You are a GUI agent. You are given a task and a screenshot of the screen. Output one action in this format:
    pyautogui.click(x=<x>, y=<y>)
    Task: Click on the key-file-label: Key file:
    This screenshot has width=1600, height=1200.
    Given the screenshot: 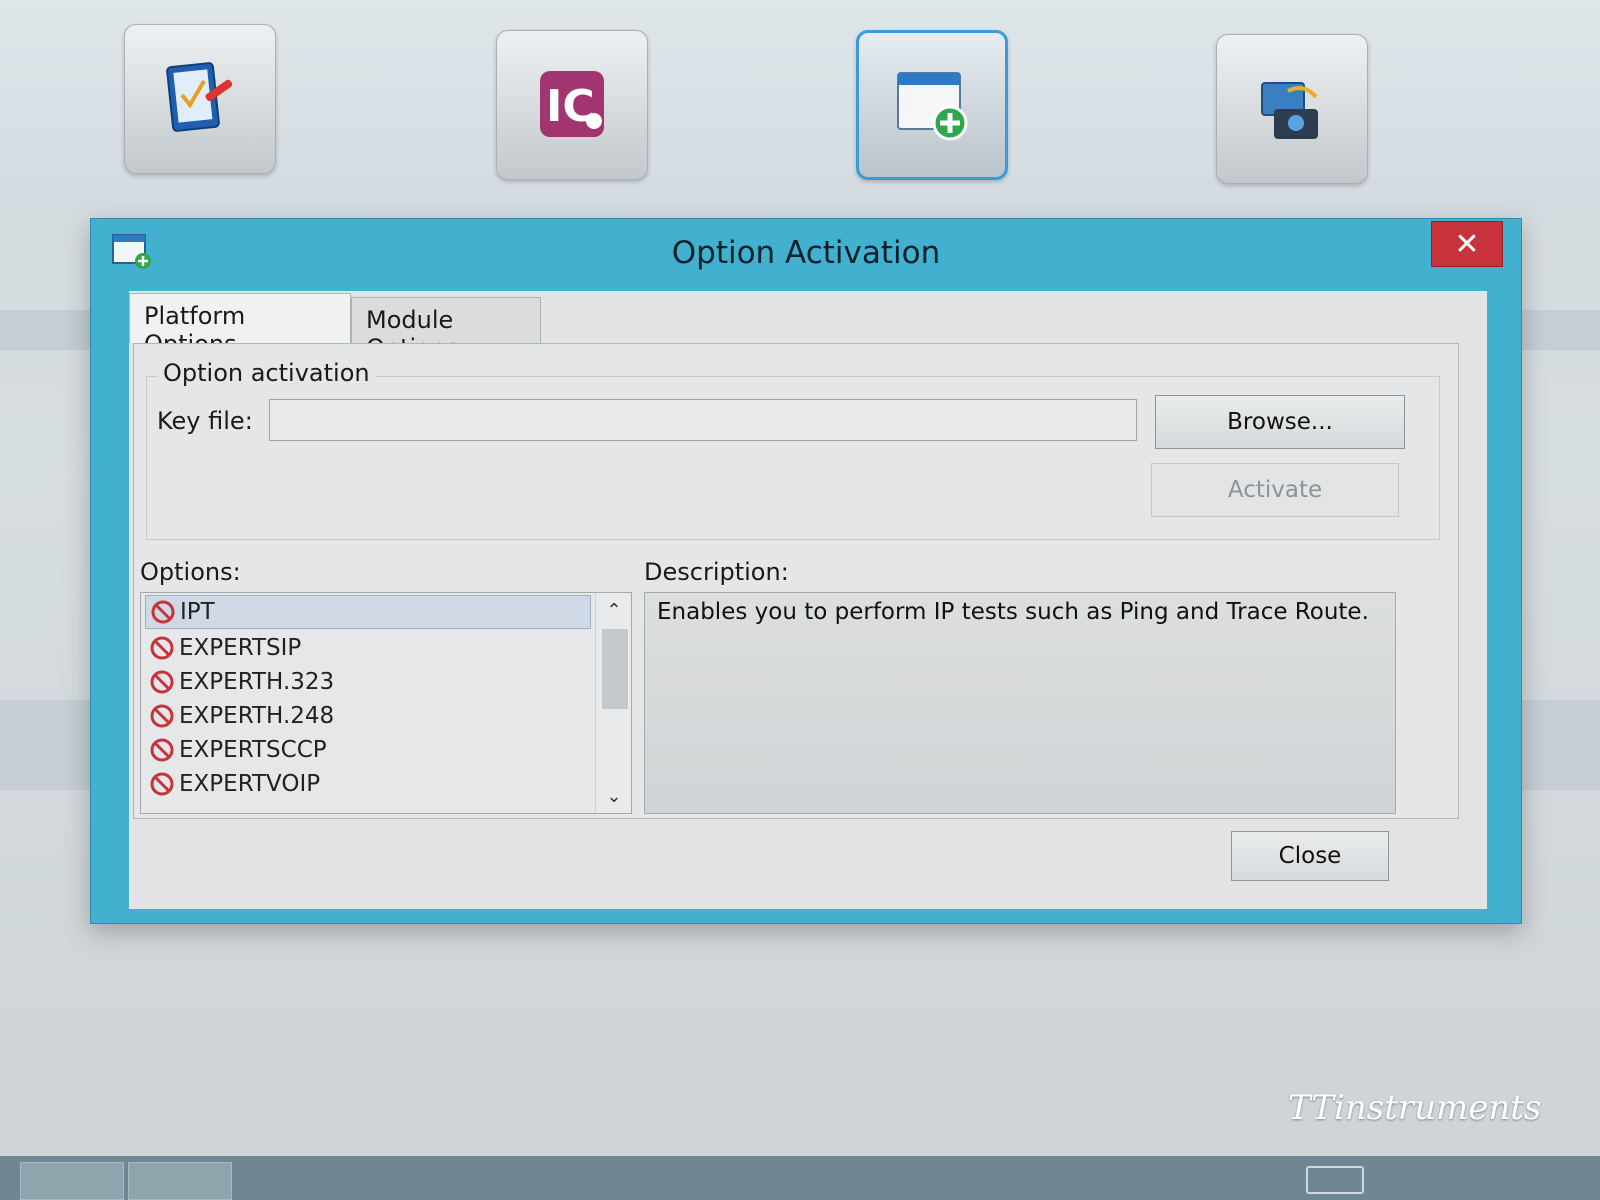 What is the action you would take?
    pyautogui.click(x=205, y=421)
    